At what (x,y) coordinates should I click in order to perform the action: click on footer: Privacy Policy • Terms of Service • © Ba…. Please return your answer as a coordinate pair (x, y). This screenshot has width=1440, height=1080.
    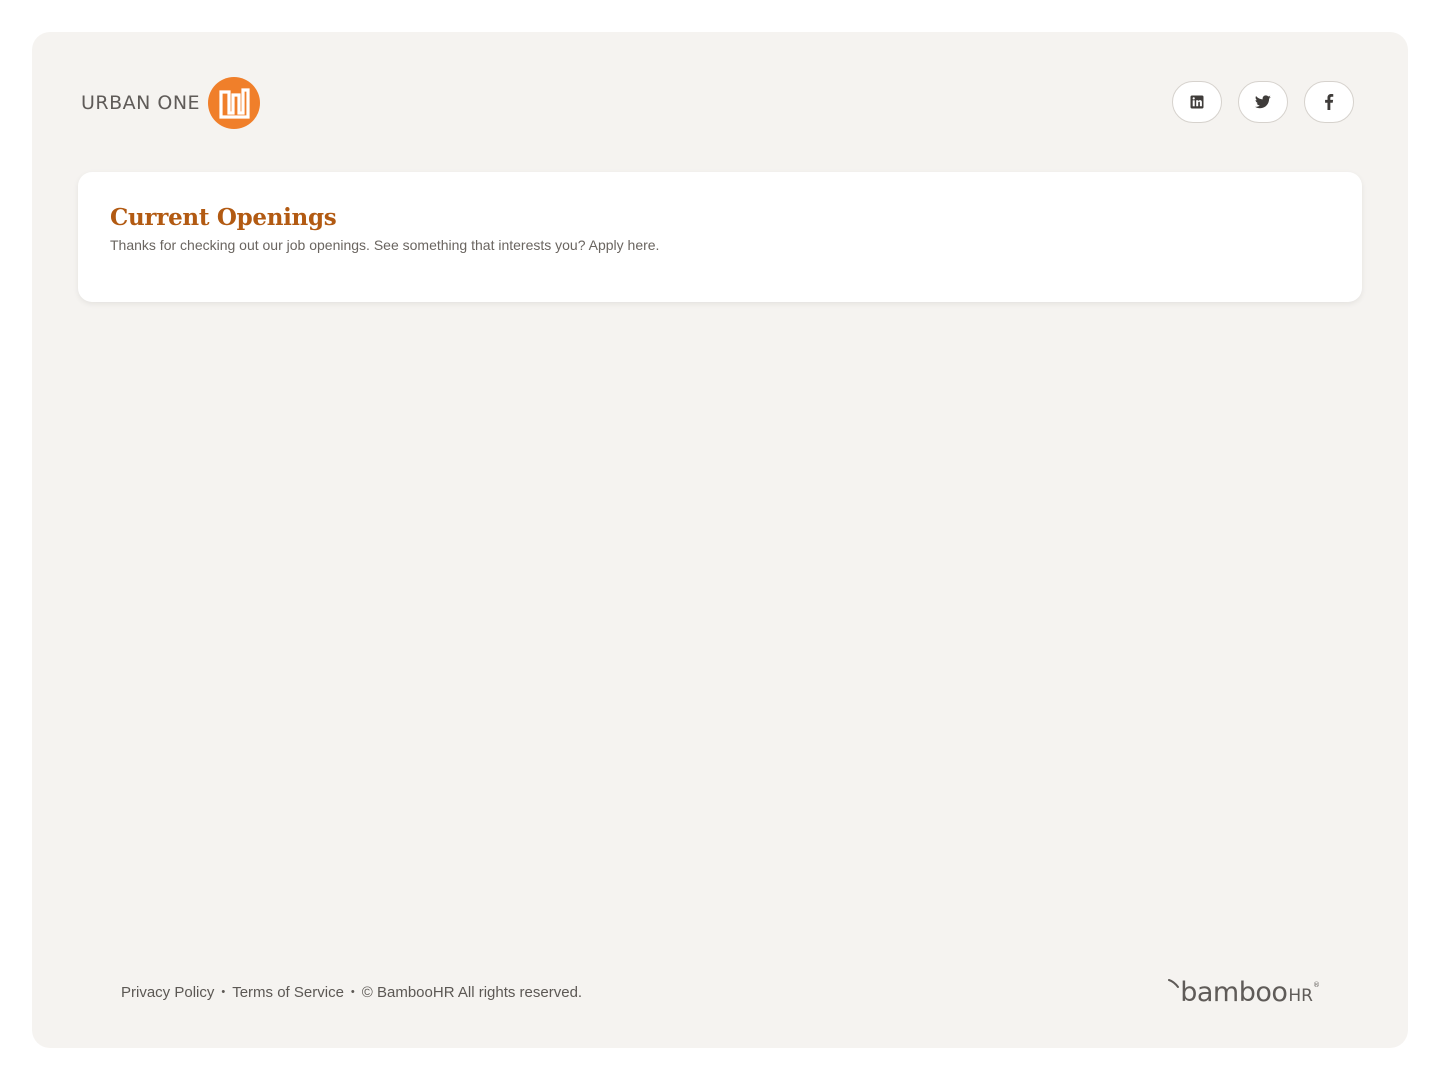
    Looking at the image, I should click on (720, 992).